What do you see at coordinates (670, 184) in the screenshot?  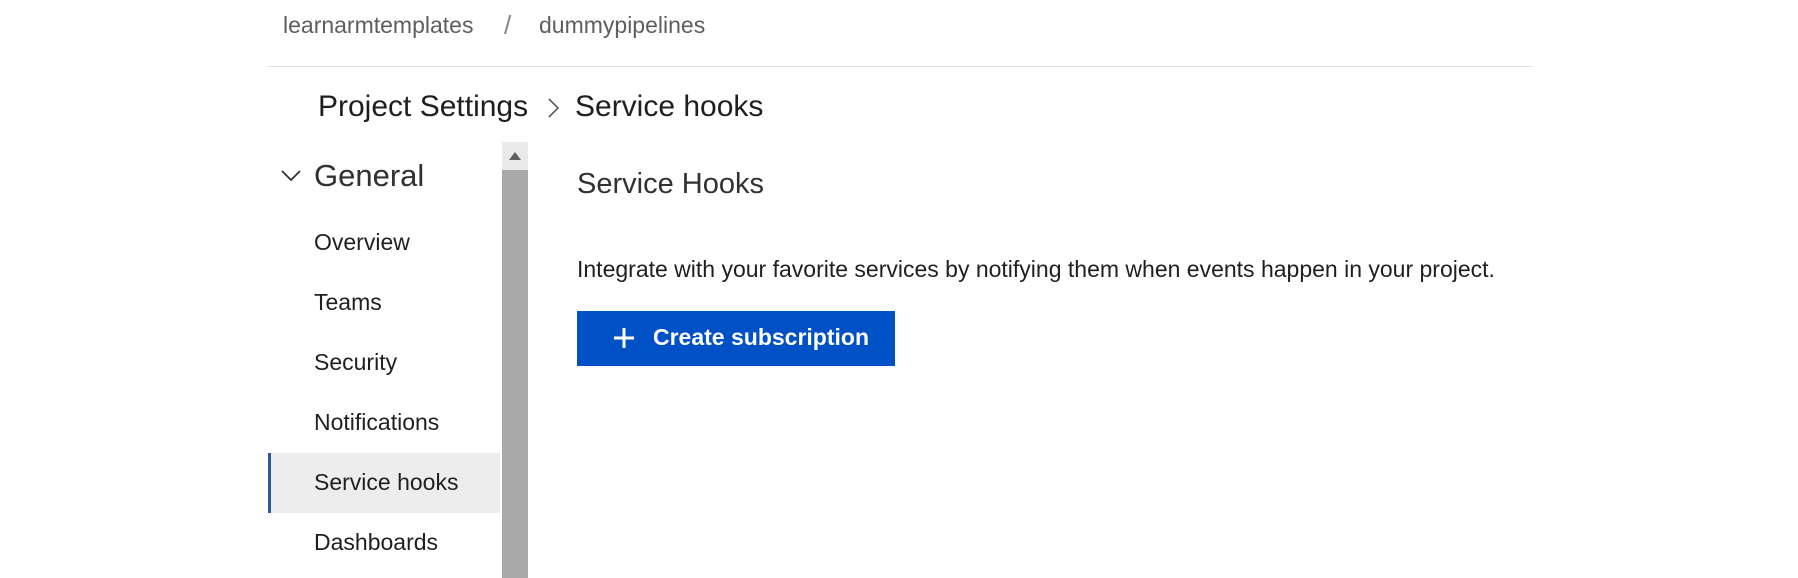 I see `service-hooks-heading: Service Hooks` at bounding box center [670, 184].